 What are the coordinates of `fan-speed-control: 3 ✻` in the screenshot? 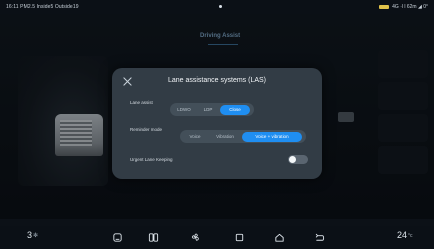 It's located at (32, 235).